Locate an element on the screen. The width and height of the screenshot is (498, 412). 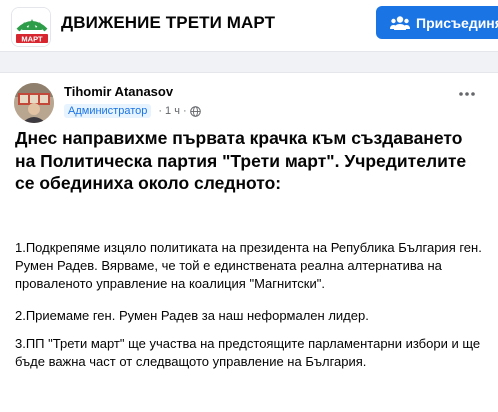
role-badge: Администратор is located at coordinates (108, 111).